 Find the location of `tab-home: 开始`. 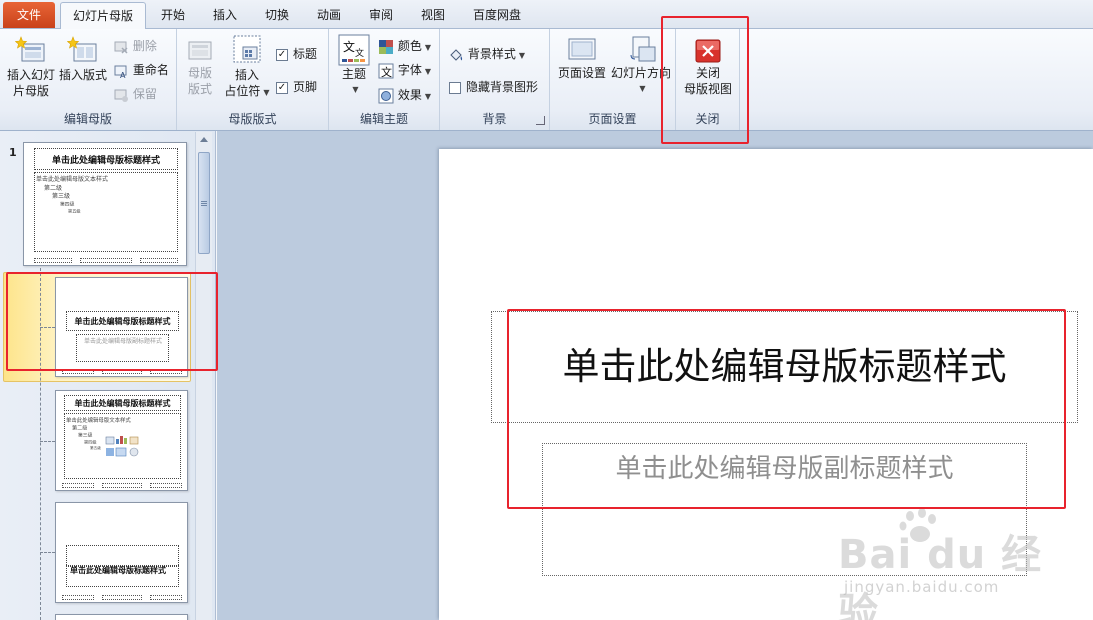

tab-home: 开始 is located at coordinates (173, 15).